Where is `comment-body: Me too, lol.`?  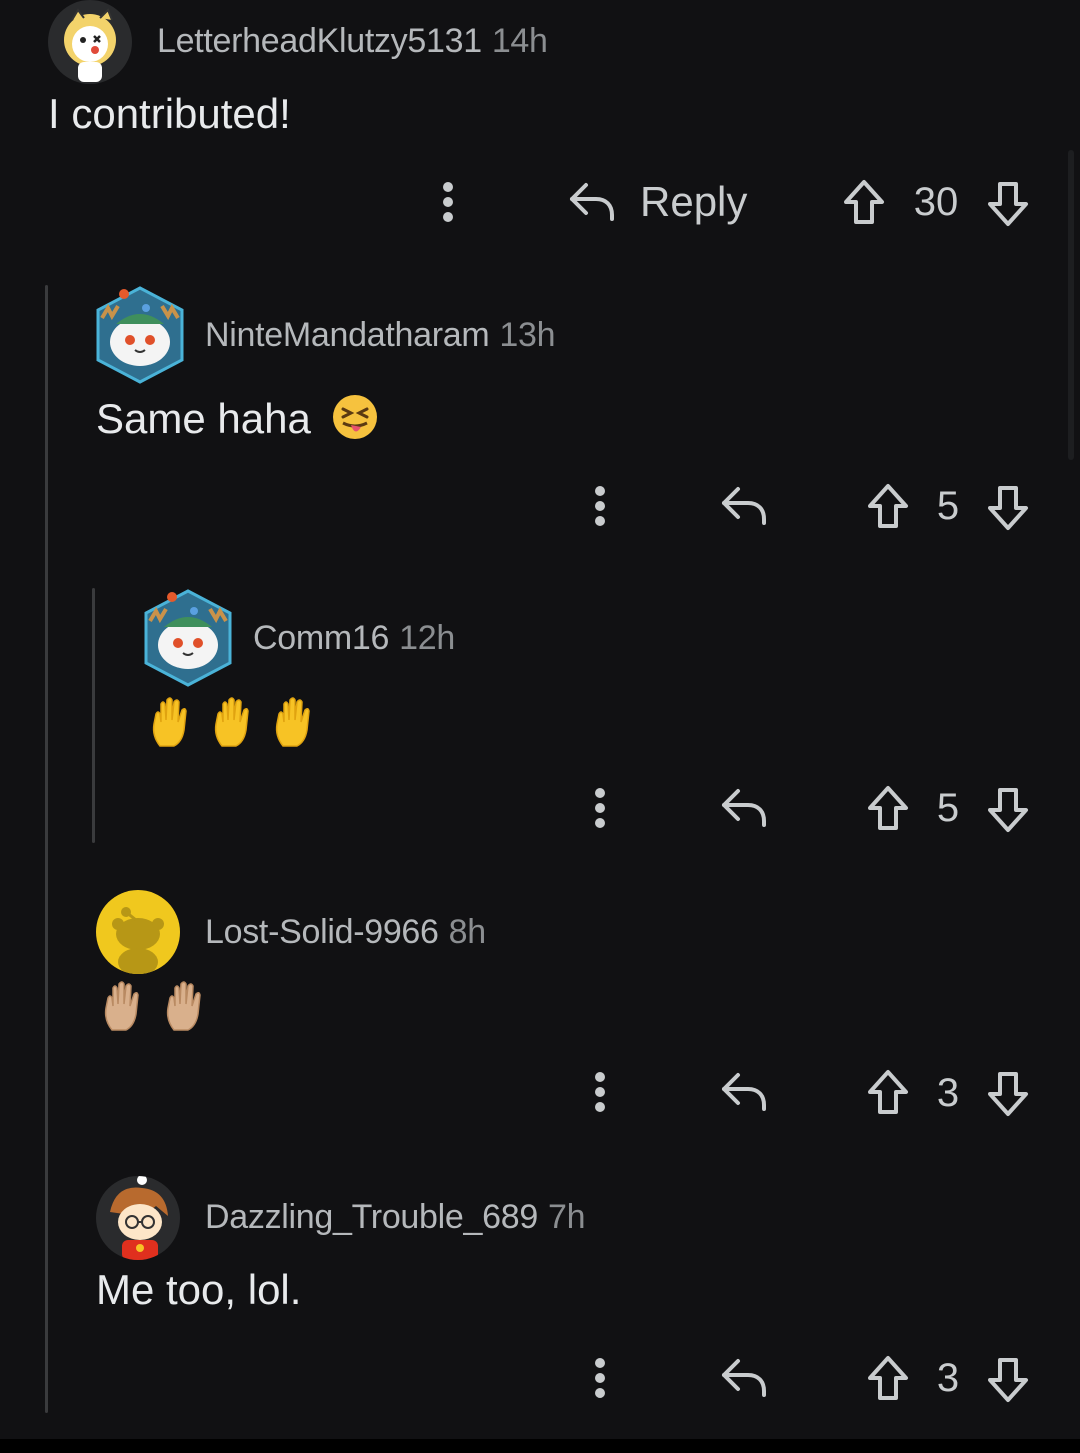
comment-body: Me too, lol. is located at coordinates (199, 1289).